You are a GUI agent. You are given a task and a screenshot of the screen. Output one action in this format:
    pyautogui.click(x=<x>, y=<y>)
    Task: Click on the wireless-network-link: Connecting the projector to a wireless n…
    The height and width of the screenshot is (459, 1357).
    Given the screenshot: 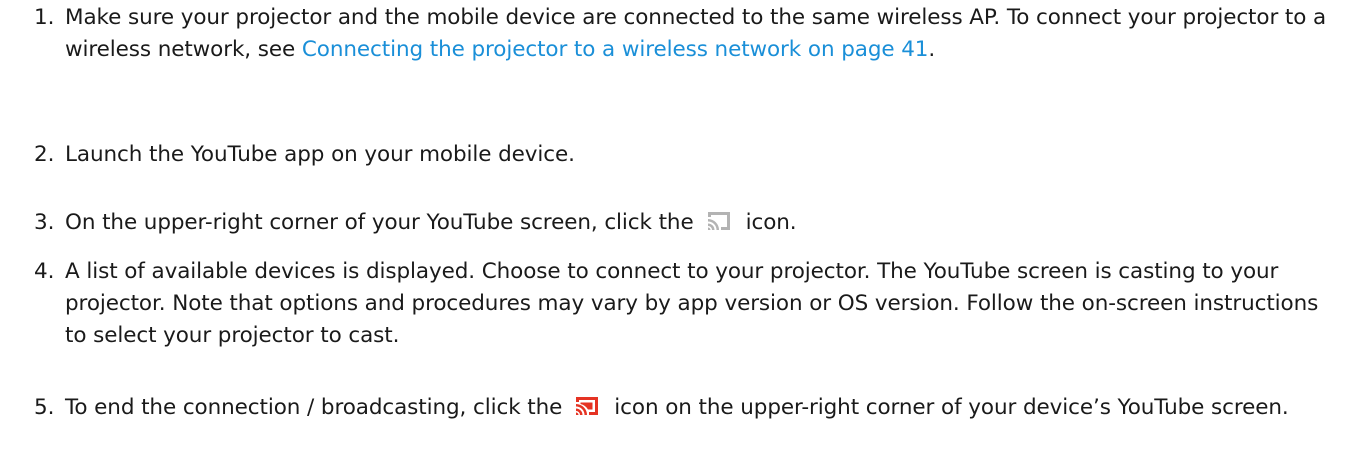 What is the action you would take?
    pyautogui.click(x=615, y=49)
    